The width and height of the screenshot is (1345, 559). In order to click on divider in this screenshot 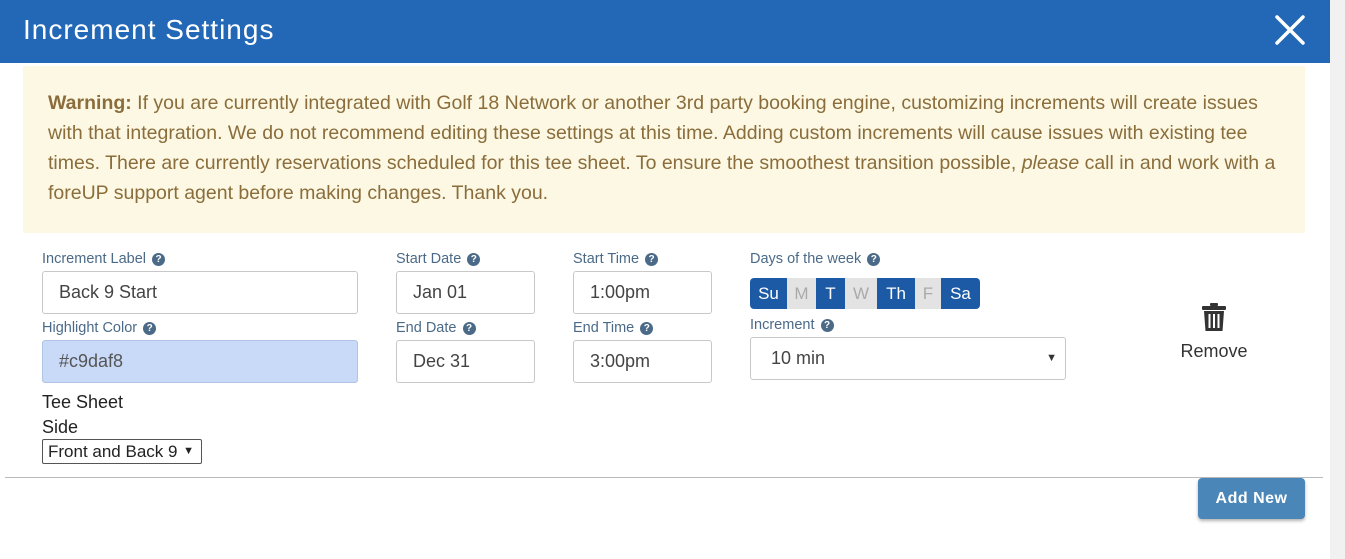, I will do `click(664, 477)`.